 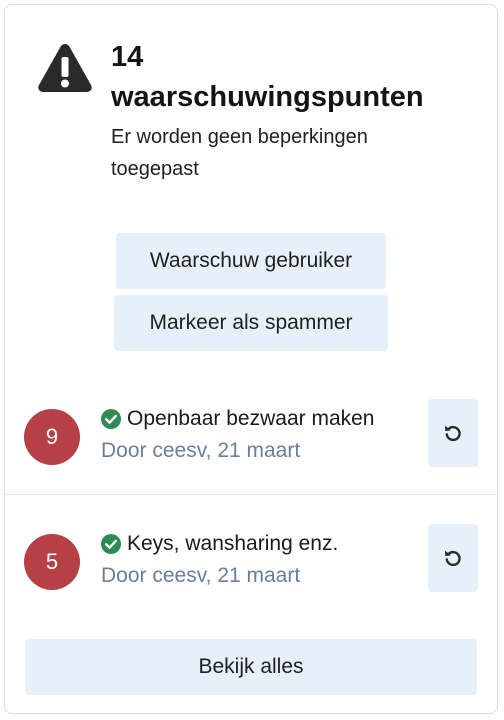 What do you see at coordinates (251, 418) in the screenshot?
I see `warning-title-text: Openbaar bezwaar maken` at bounding box center [251, 418].